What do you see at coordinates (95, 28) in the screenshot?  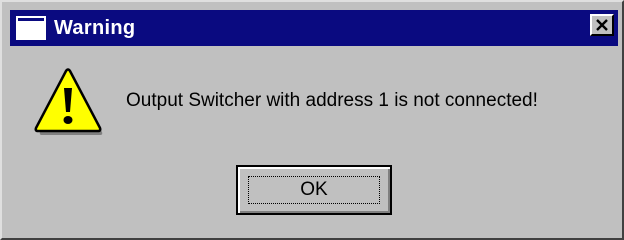 I see `dialog-title: Warning` at bounding box center [95, 28].